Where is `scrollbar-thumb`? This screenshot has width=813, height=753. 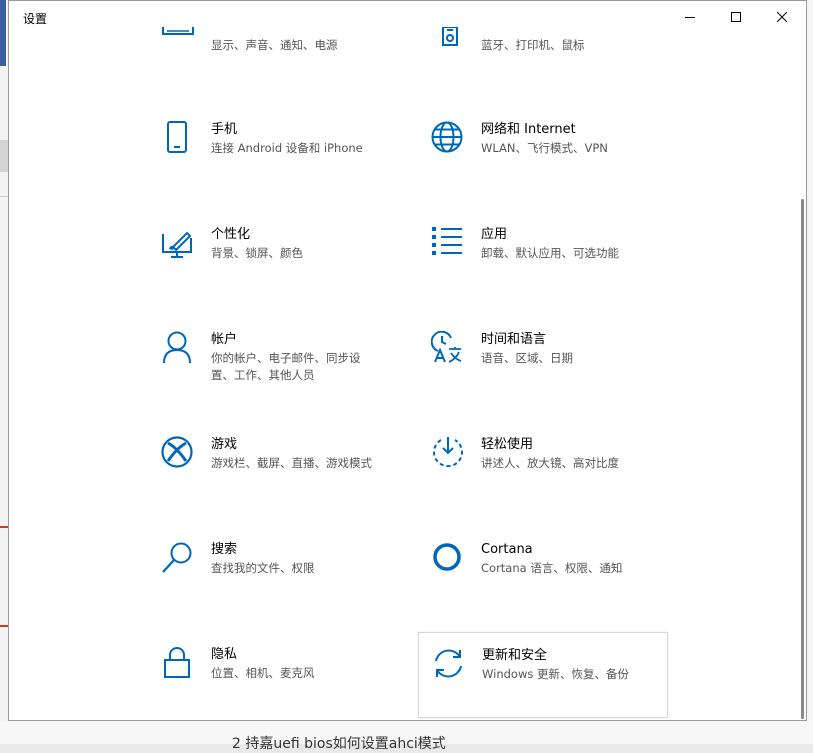
scrollbar-thumb is located at coordinates (802, 459).